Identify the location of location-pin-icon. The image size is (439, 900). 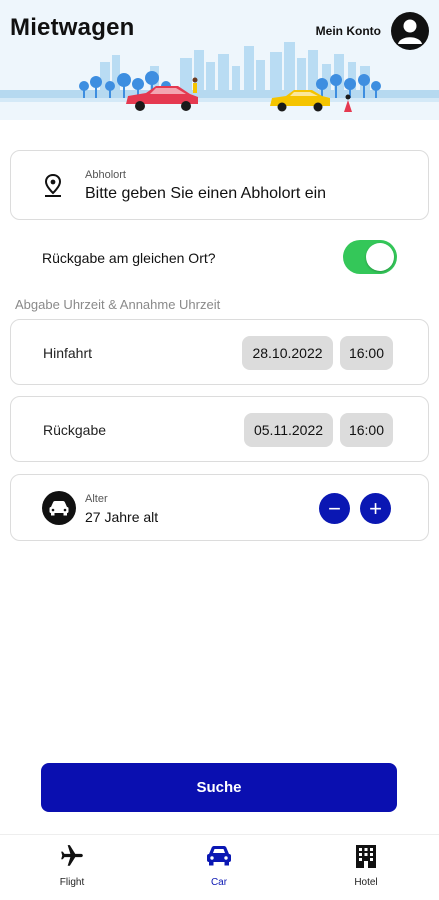
(53, 185).